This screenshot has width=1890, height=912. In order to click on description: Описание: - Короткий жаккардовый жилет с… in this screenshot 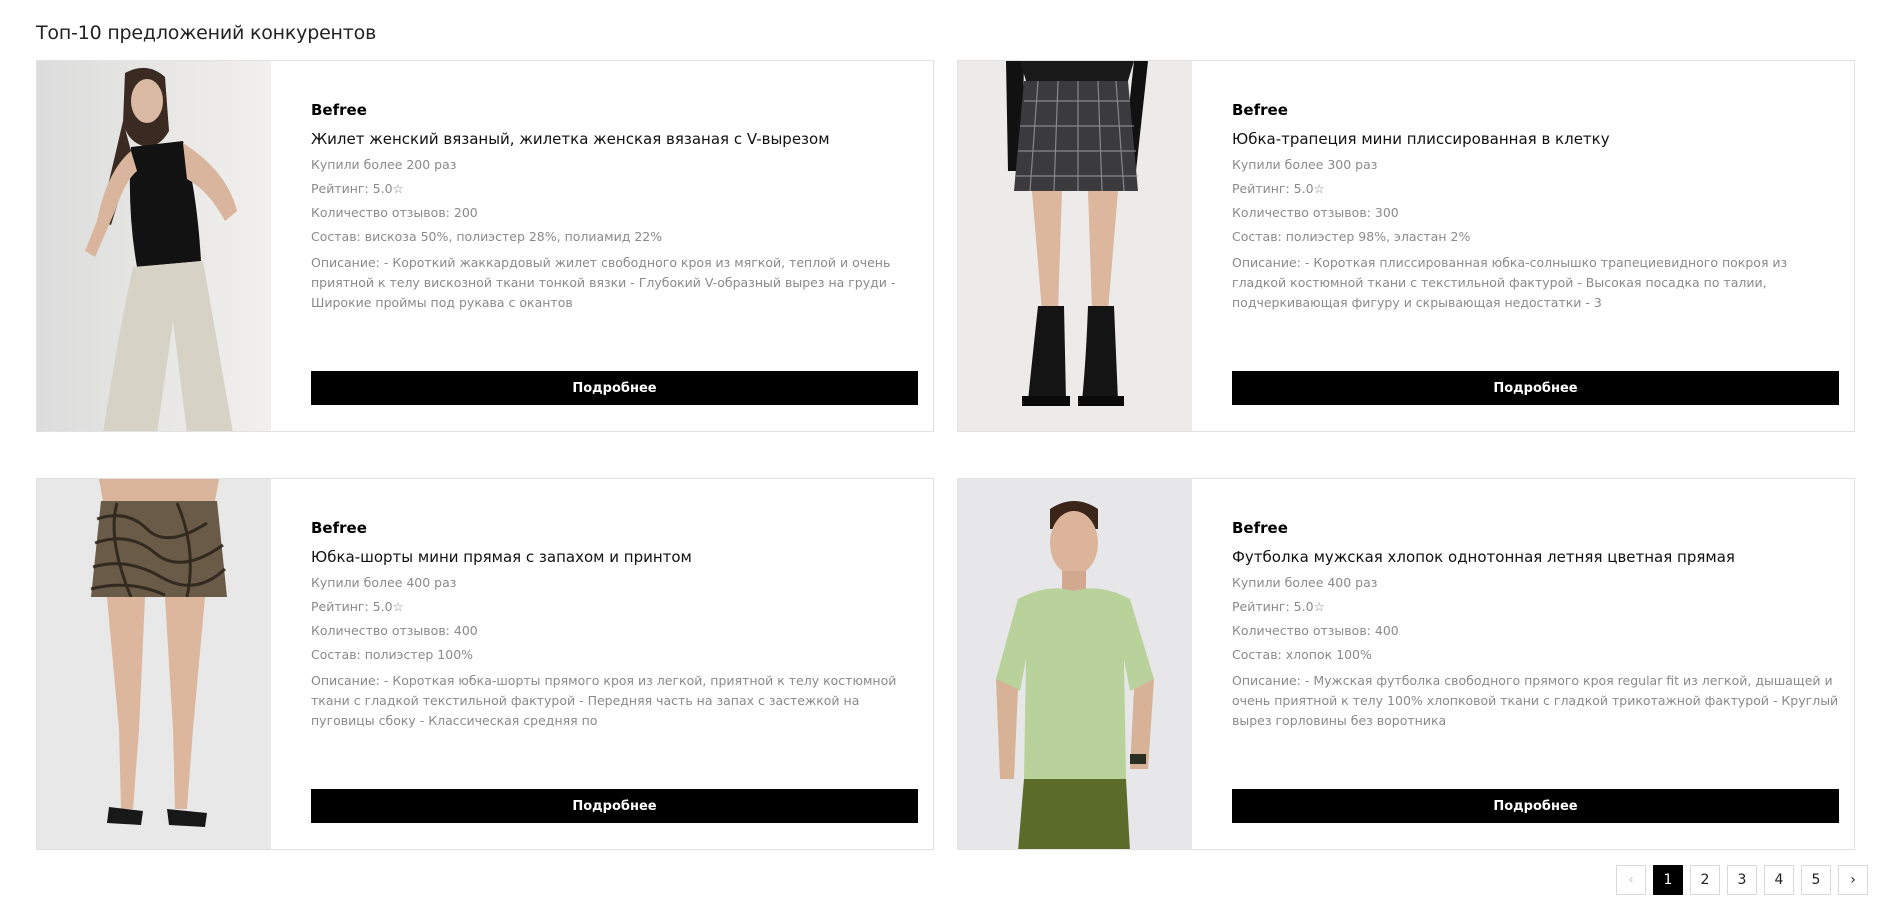, I will do `click(603, 282)`.